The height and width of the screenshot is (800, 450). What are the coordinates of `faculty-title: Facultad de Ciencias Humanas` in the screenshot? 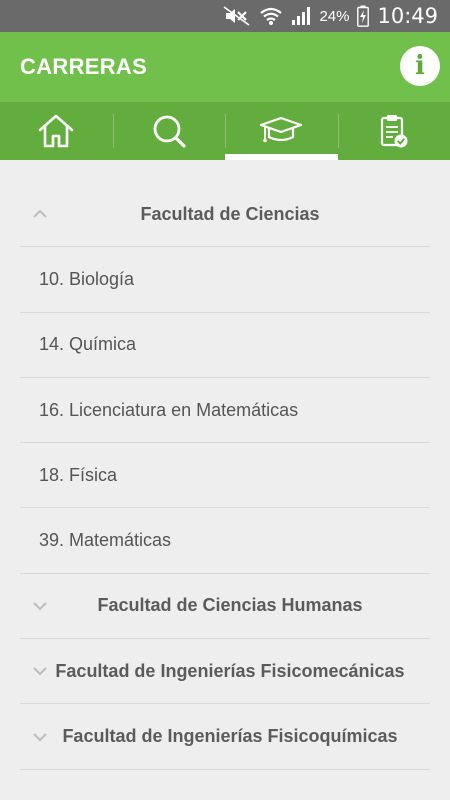 It's located at (230, 605).